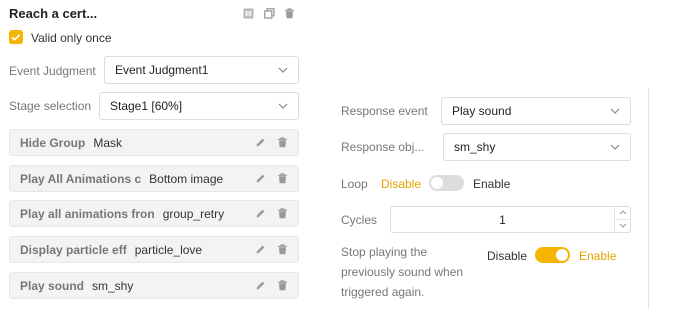 The image size is (700, 316). I want to click on loop-toggle, so click(446, 183).